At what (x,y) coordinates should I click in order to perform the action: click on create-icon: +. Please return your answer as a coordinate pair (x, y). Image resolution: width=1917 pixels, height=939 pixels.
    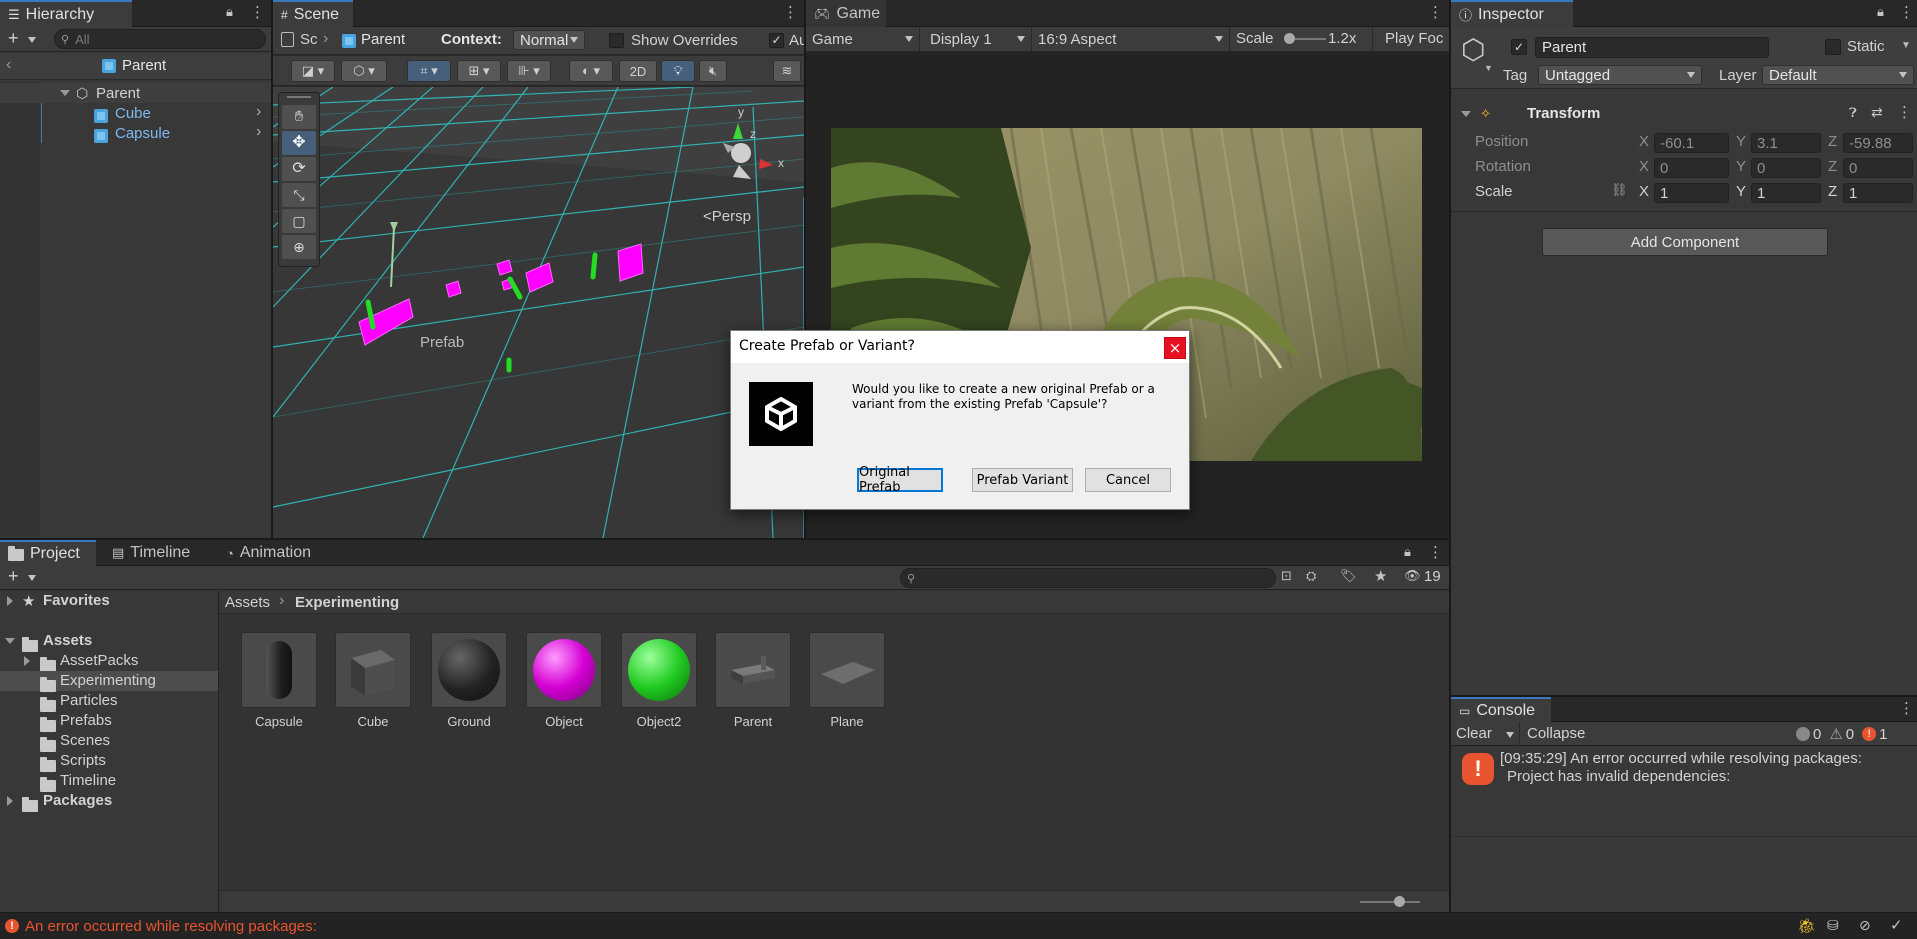
    Looking at the image, I should click on (13, 576).